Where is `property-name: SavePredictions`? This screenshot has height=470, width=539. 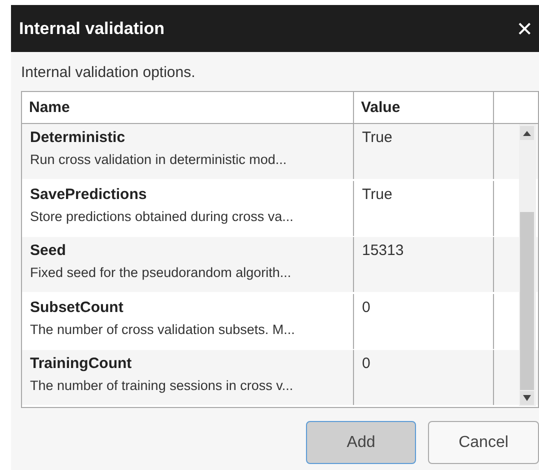 property-name: SavePredictions is located at coordinates (89, 194).